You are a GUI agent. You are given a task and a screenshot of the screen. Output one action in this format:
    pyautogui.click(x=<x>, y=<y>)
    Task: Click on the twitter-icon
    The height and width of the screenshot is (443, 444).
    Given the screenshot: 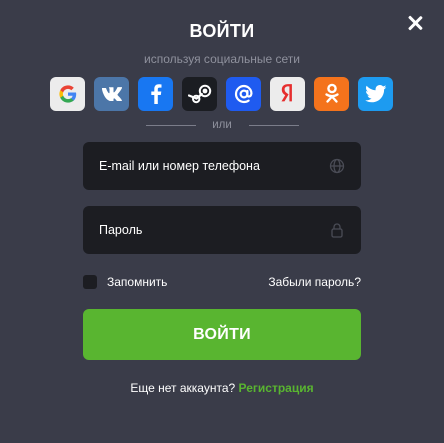 What is the action you would take?
    pyautogui.click(x=375, y=94)
    